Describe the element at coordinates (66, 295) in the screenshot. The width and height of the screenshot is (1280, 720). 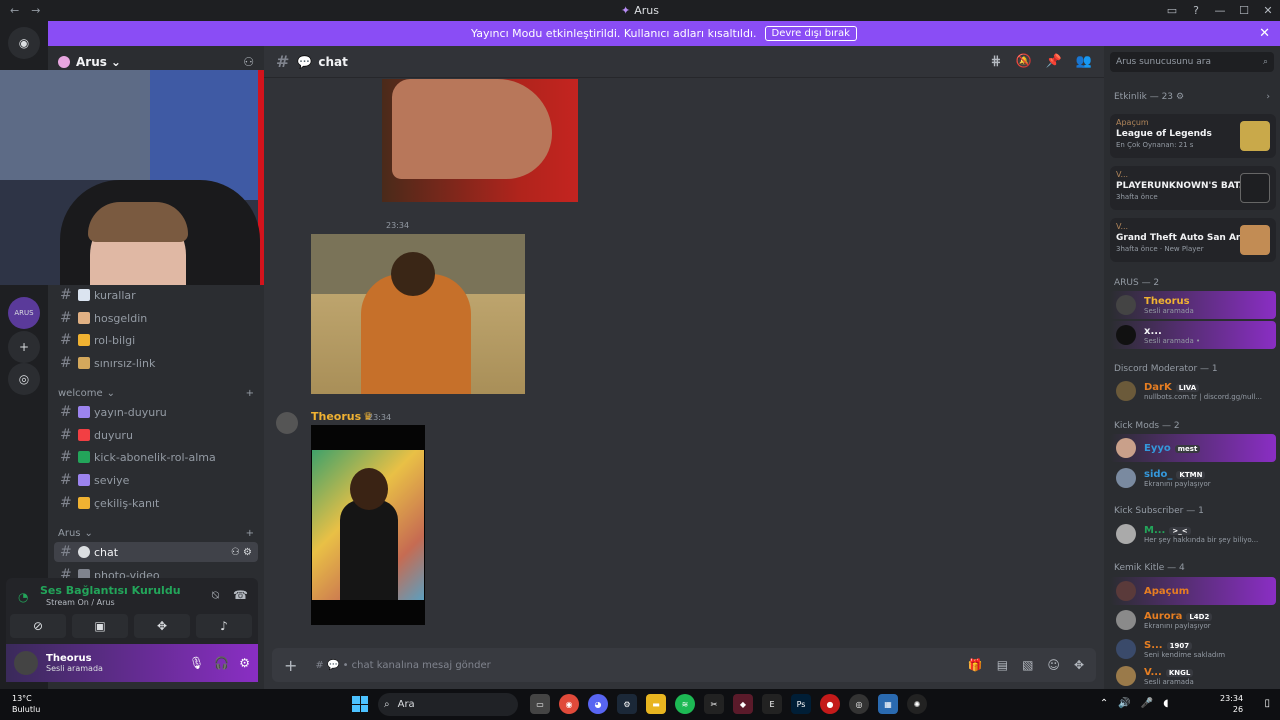
I see `text-channel-icon: #` at that location.